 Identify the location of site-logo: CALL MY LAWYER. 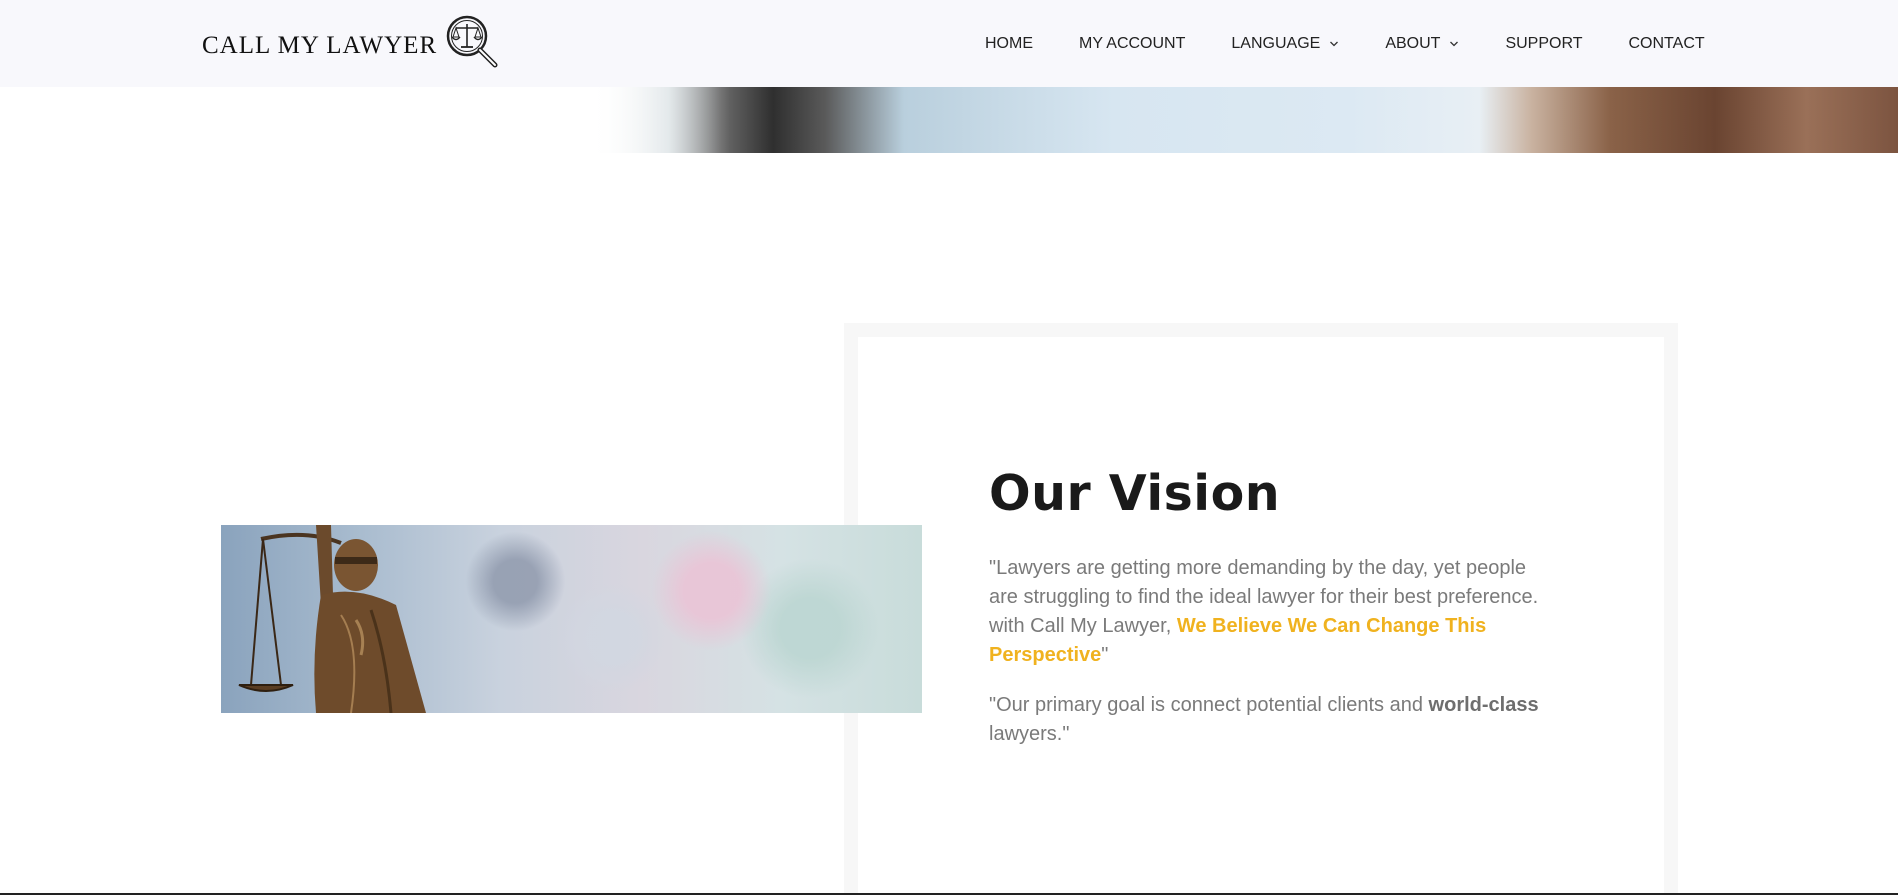
(351, 43).